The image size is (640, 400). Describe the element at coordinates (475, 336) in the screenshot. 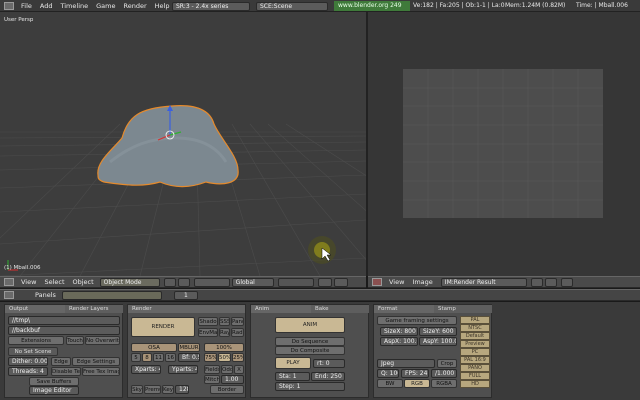

I see `preset-default-button: Default` at that location.